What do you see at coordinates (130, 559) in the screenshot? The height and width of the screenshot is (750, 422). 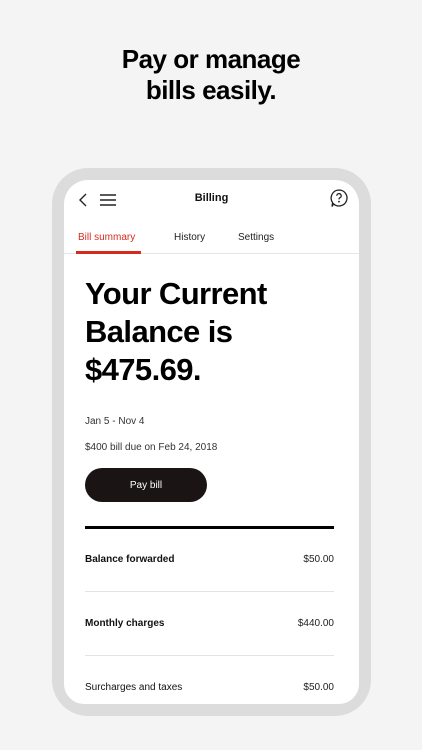 I see `line-item-label: Balance forwarded` at bounding box center [130, 559].